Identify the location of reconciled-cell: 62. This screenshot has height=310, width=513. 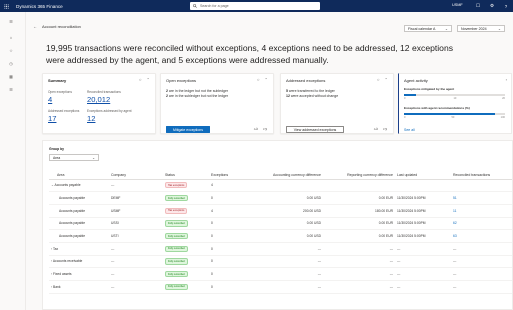
(482, 224).